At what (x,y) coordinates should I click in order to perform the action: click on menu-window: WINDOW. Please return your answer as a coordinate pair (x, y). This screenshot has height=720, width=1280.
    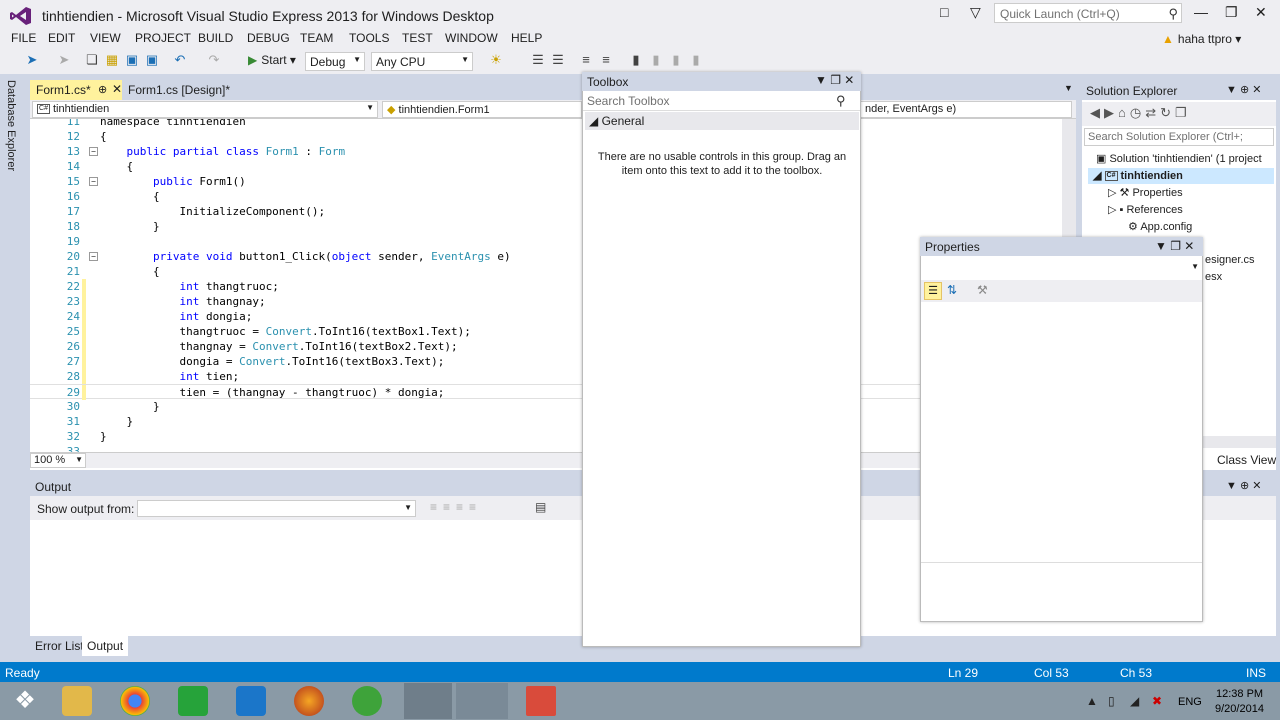
    Looking at the image, I should click on (471, 38).